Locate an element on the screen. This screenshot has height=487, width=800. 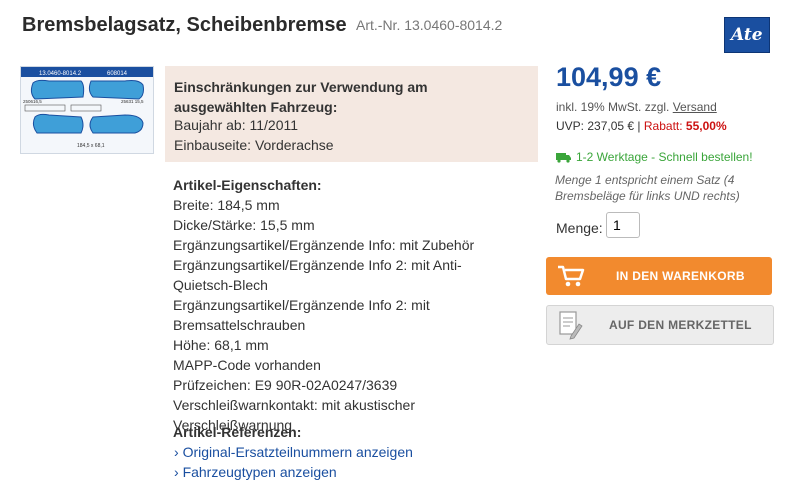
tax-prefix: inkl. 19% MwSt. zzgl. is located at coordinates (613, 107).